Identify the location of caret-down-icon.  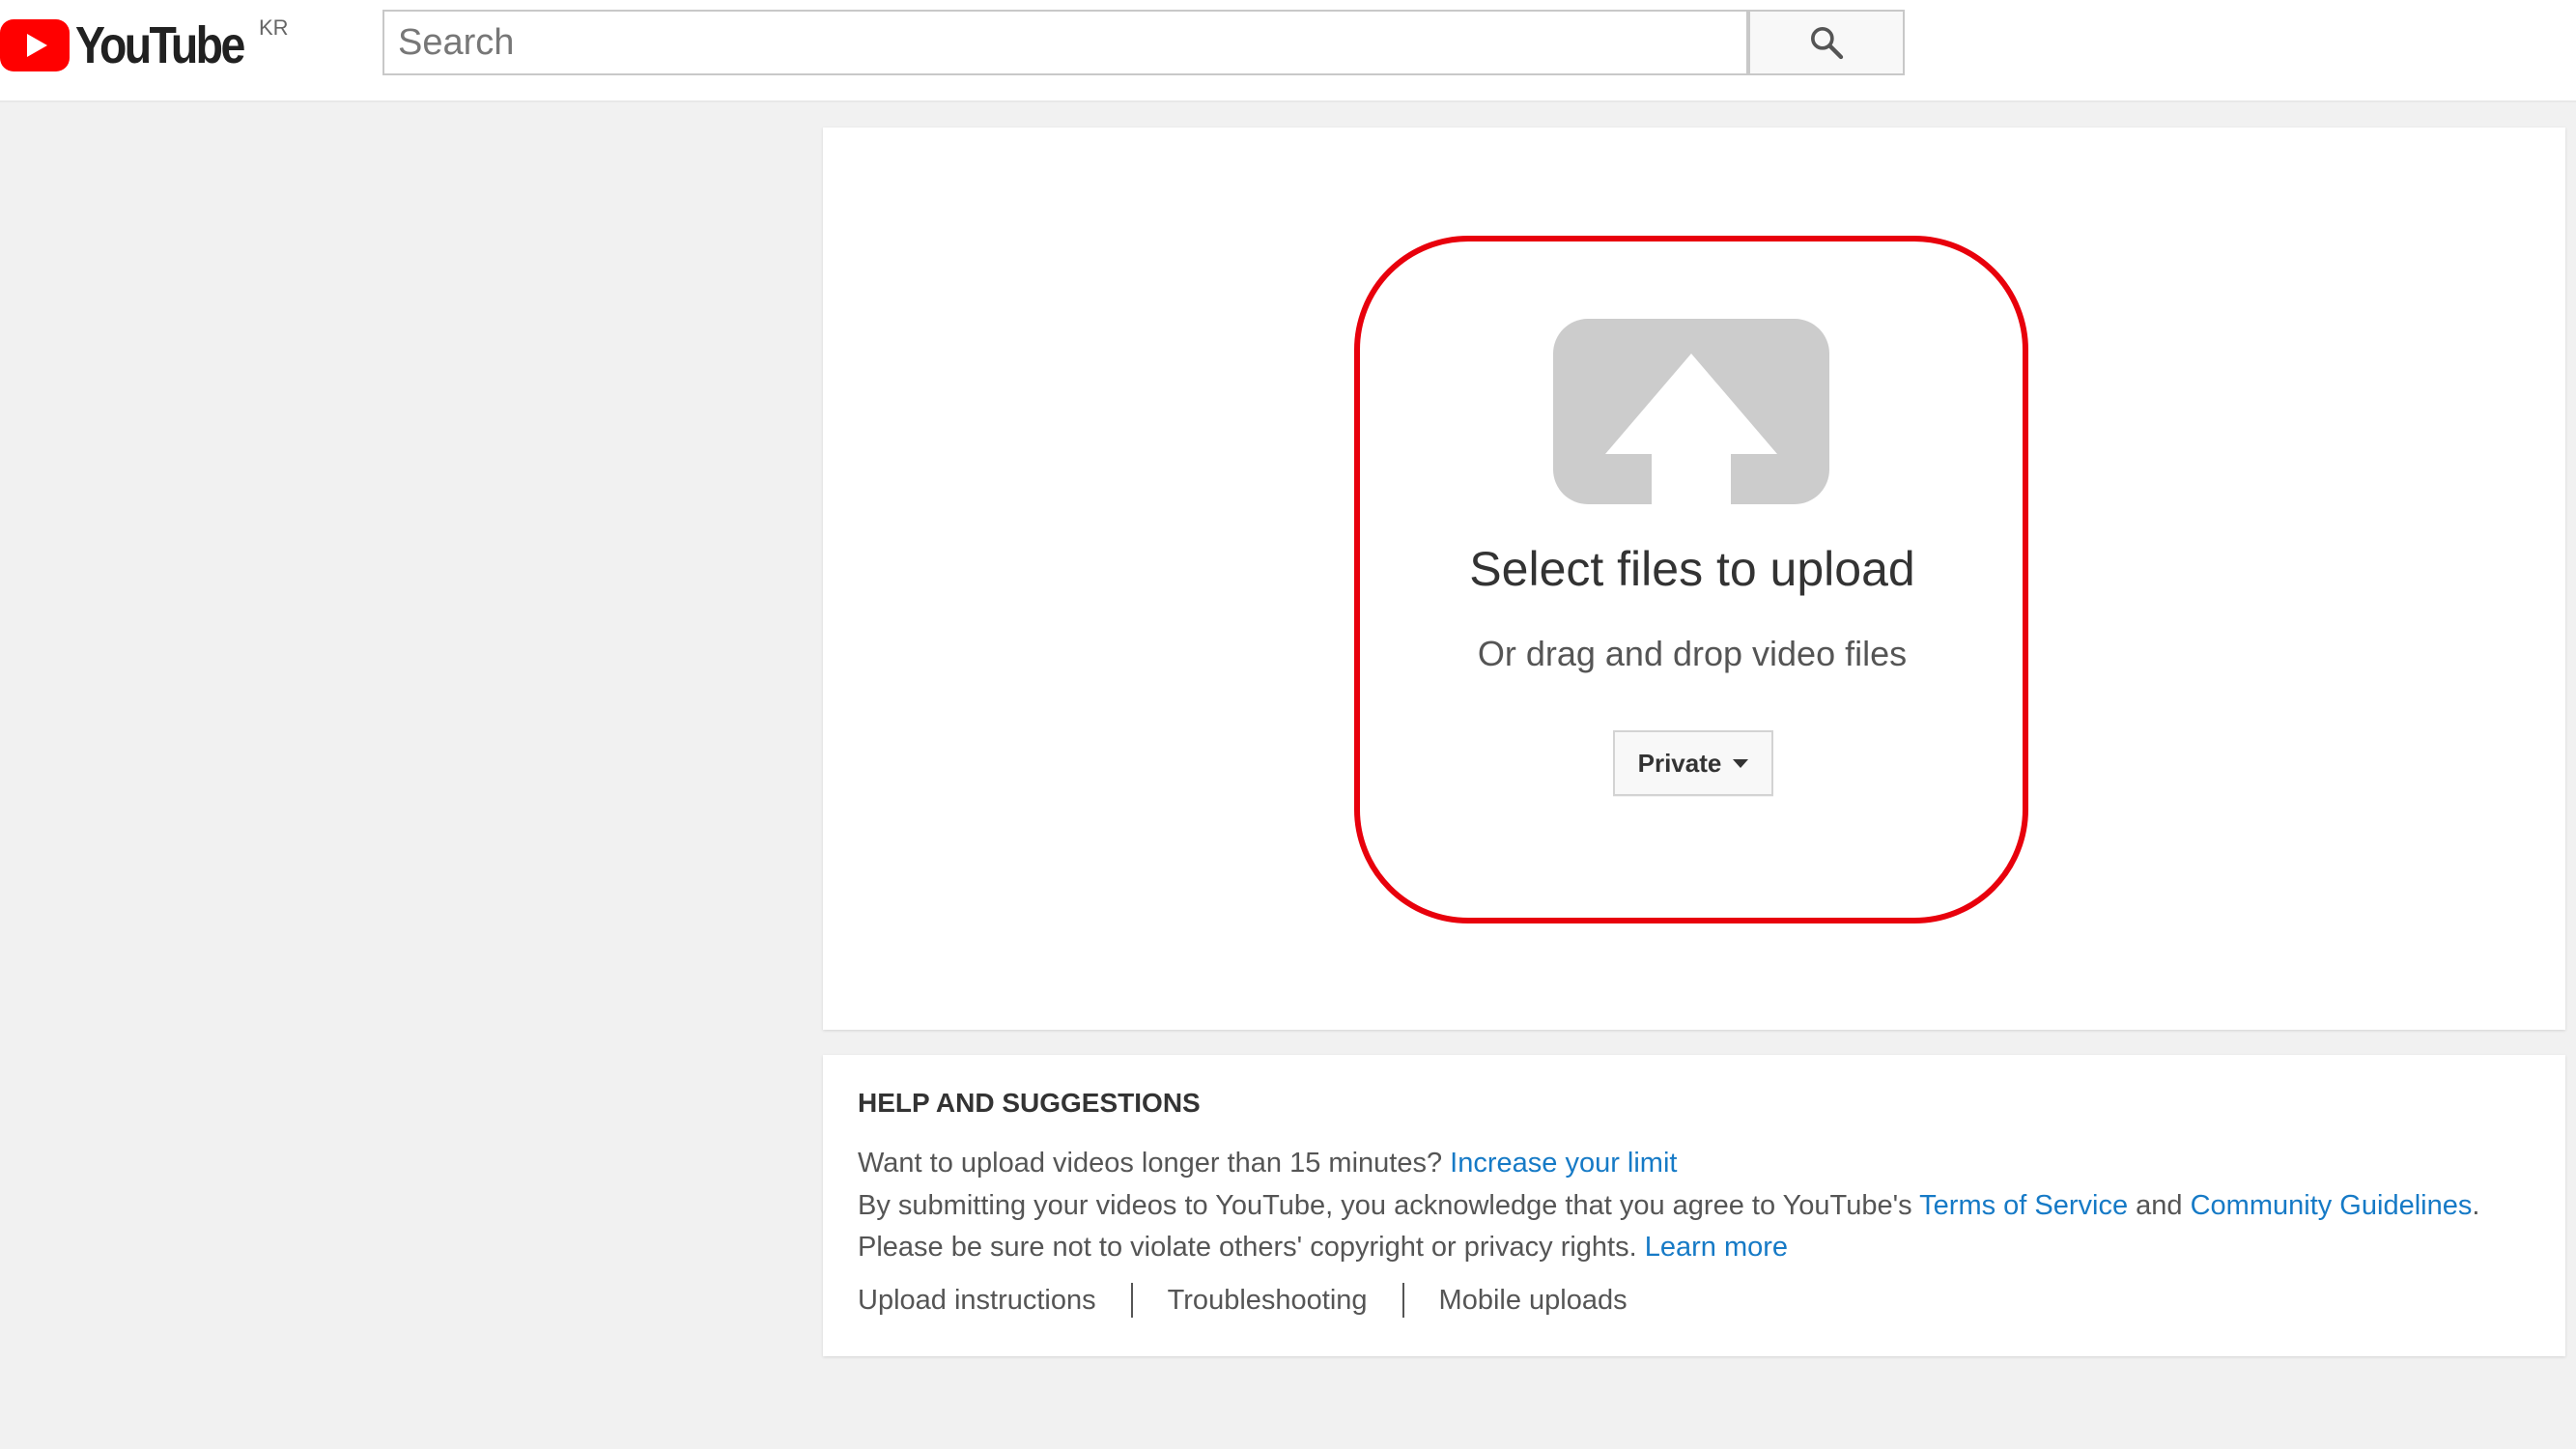
(1741, 763).